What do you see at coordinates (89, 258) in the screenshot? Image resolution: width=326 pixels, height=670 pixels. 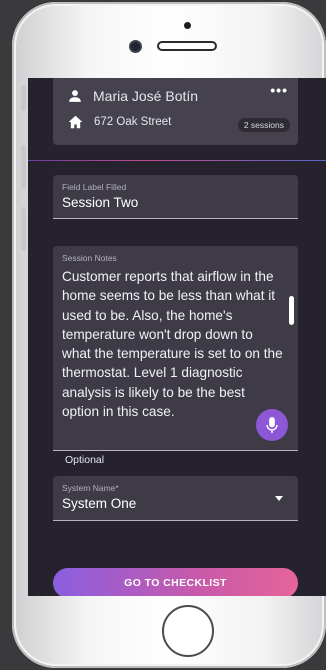 I see `session-notes-label: Session Notes` at bounding box center [89, 258].